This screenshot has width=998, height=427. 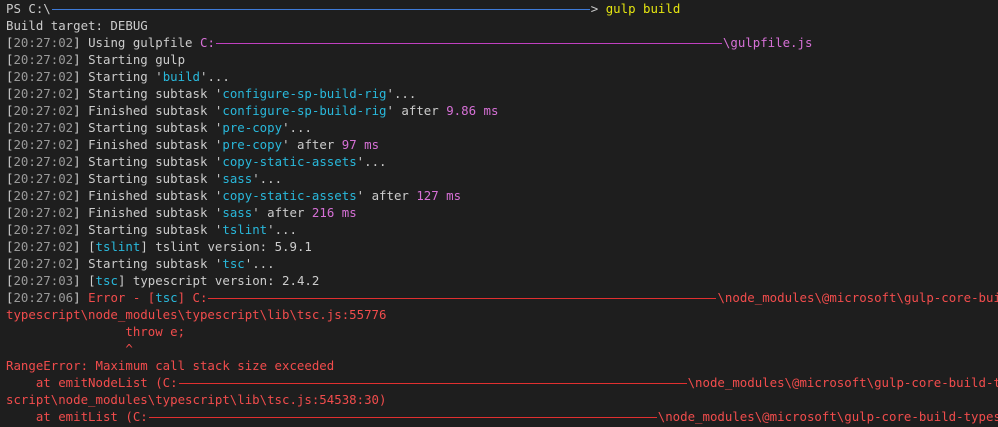 What do you see at coordinates (69, 348) in the screenshot?
I see `caret-line: ^` at bounding box center [69, 348].